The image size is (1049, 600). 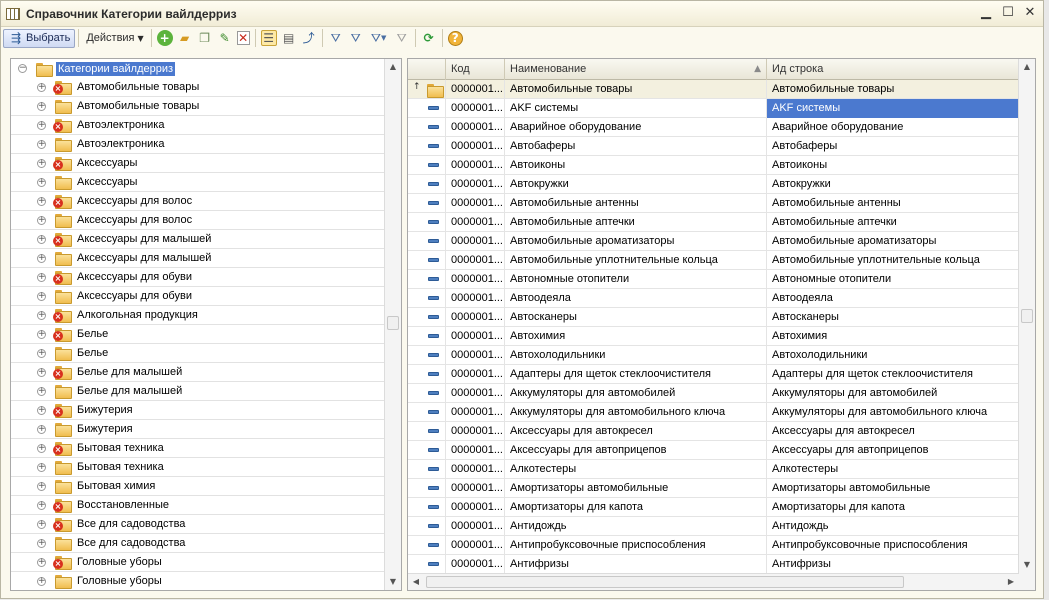 What do you see at coordinates (893, 279) in the screenshot?
I see `cell-id-string: Автономные отопители` at bounding box center [893, 279].